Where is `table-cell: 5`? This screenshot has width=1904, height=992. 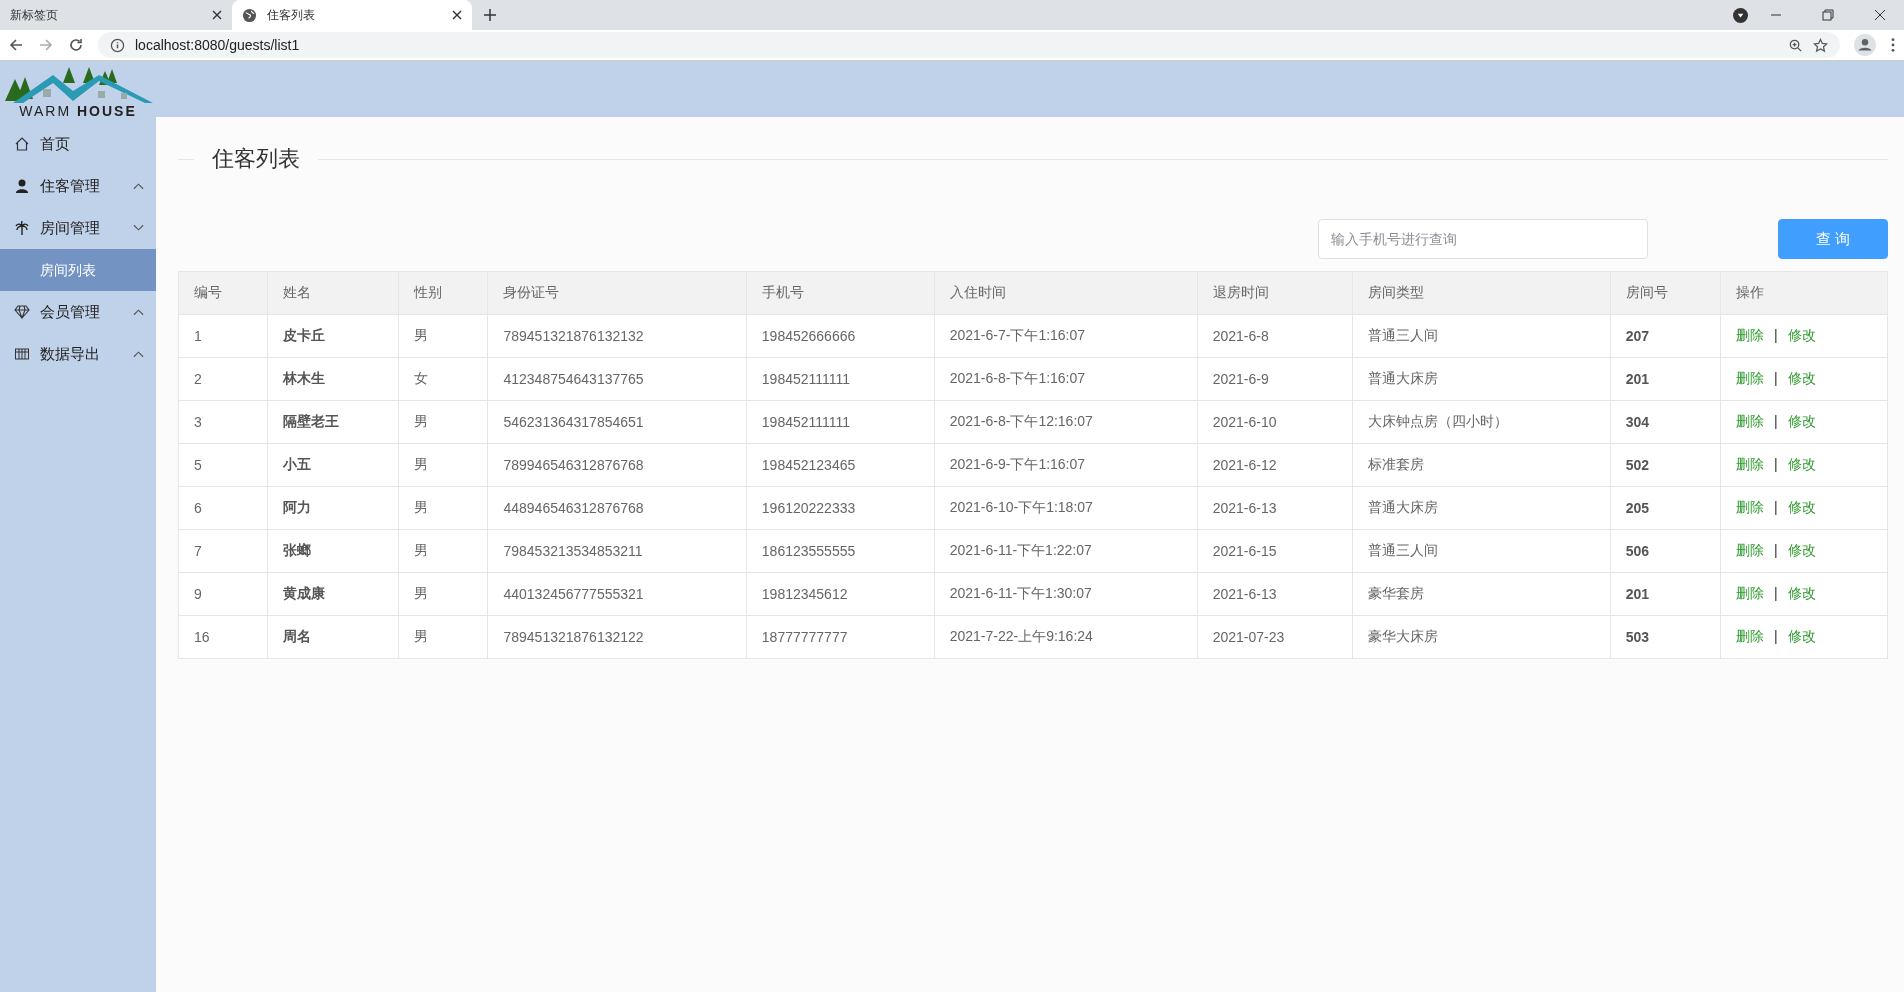
table-cell: 5 is located at coordinates (223, 465).